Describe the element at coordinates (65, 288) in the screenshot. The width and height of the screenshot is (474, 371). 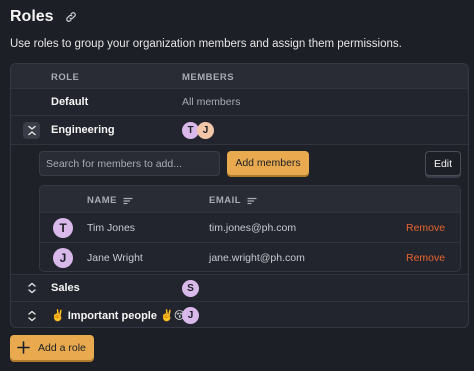
I see `role-name: Sales` at that location.